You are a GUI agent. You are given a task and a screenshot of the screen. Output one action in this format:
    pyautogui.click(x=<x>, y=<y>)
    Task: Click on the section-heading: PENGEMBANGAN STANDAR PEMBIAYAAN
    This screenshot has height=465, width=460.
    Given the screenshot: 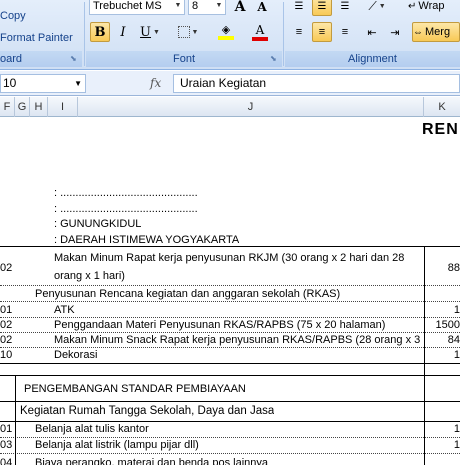 What is the action you would take?
    pyautogui.click(x=135, y=389)
    